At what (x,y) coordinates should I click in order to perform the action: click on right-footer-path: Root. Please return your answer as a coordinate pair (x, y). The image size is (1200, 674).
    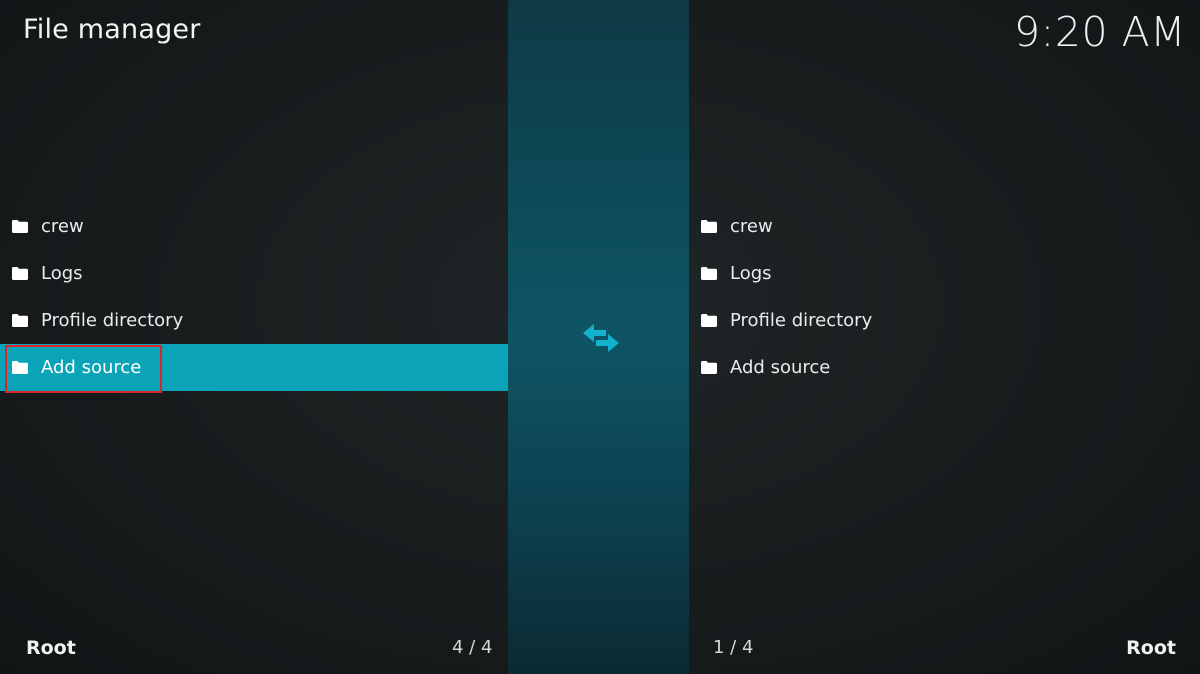
    Looking at the image, I should click on (1151, 648).